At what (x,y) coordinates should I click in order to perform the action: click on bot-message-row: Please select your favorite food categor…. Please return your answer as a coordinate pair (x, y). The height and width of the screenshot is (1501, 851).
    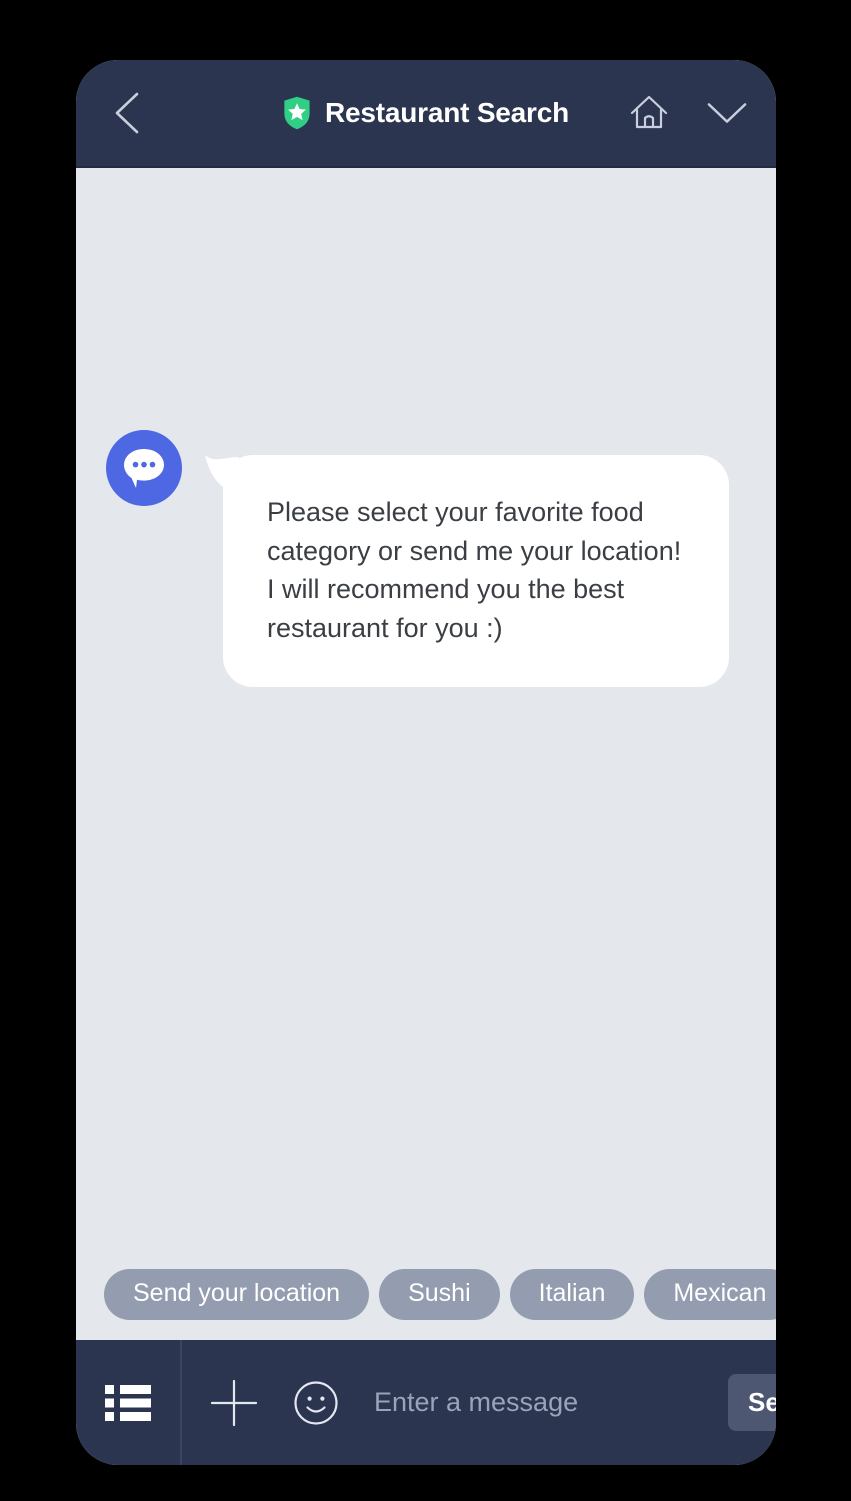
    Looking at the image, I should click on (417, 555).